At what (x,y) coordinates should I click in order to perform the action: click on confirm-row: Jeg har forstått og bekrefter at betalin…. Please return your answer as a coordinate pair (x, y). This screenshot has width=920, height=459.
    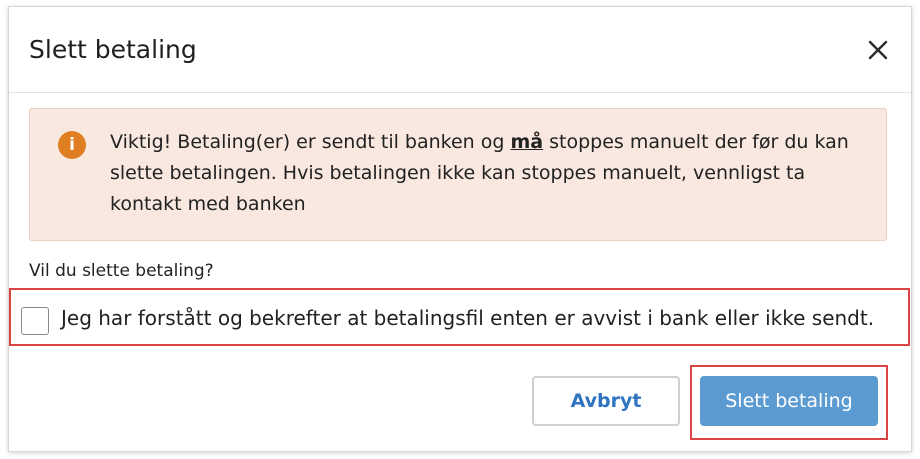
    Looking at the image, I should click on (459, 317).